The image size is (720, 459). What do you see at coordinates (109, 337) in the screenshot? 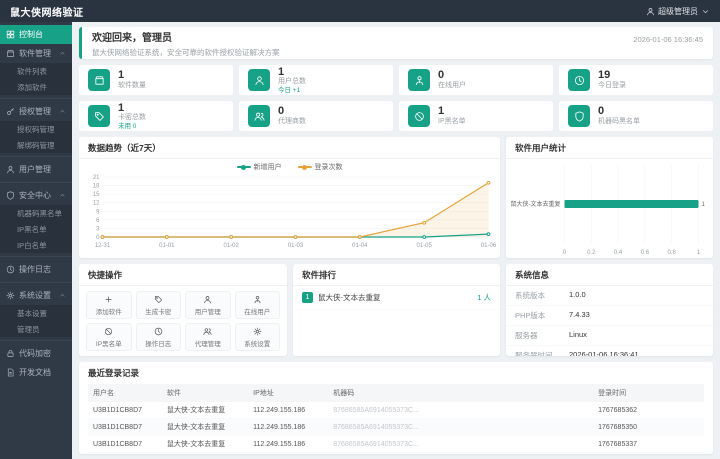
I see `quick-action-4: IP黑名单` at bounding box center [109, 337].